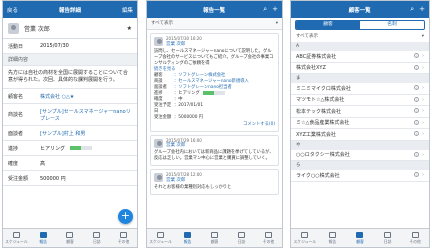 The image size is (432, 248). Describe the element at coordinates (53, 148) in the screenshot. I see `progress-value: ヒアリング` at that location.